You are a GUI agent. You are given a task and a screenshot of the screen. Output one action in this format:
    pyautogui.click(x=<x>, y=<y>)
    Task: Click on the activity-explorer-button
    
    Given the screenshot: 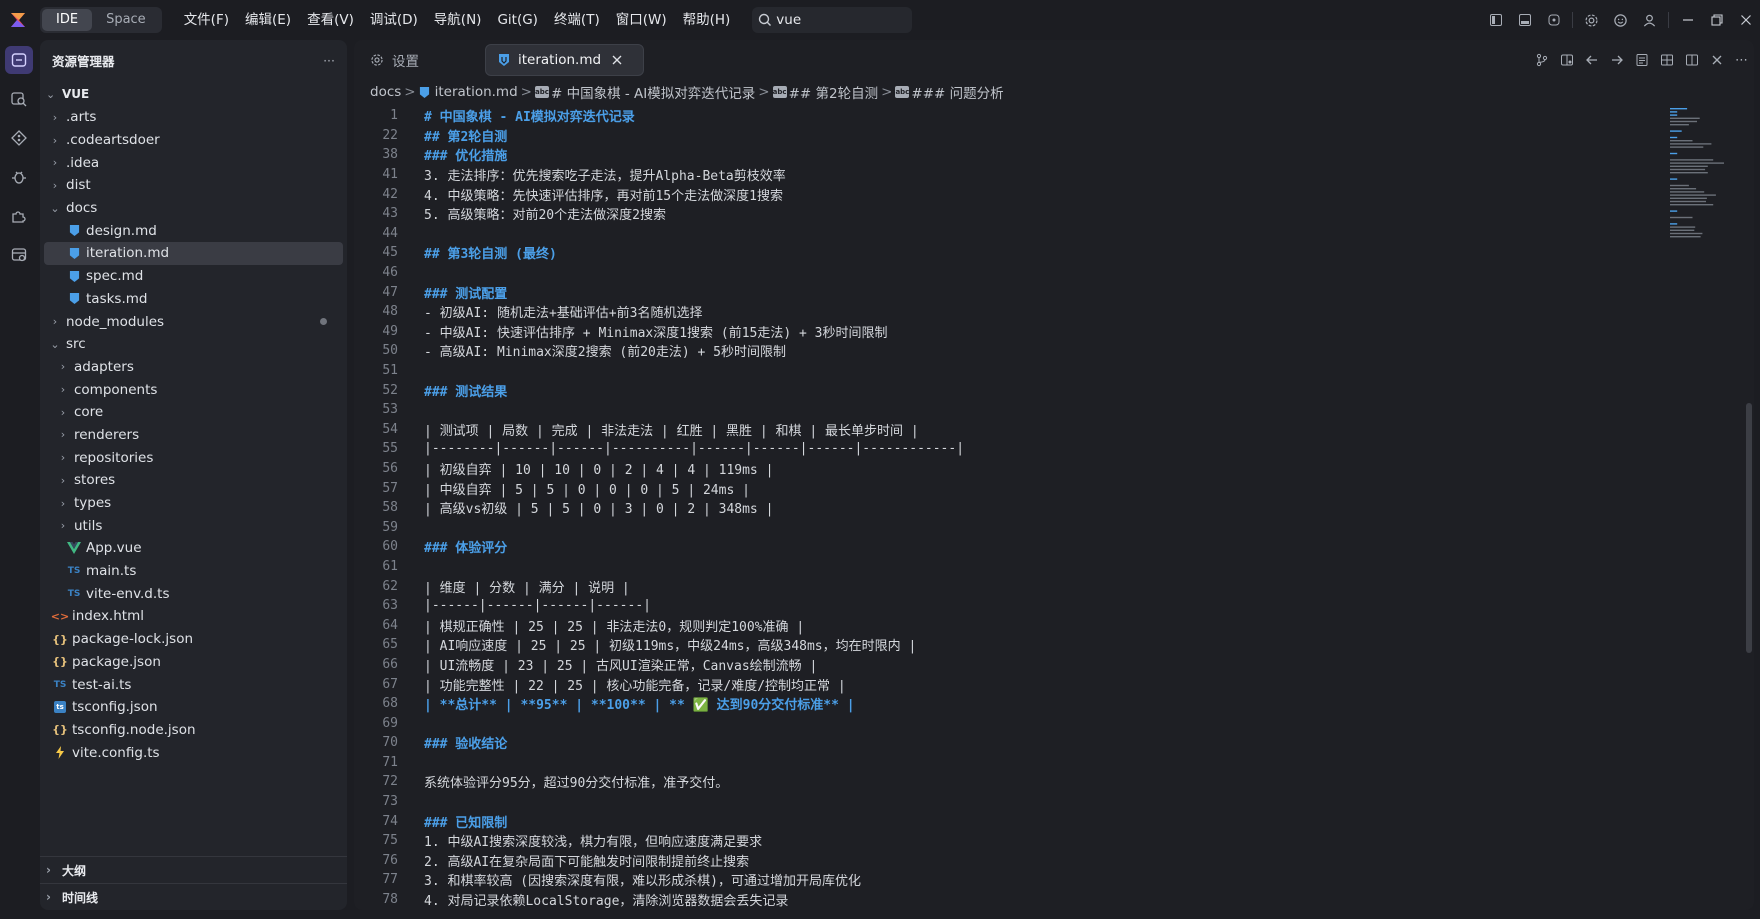 What is the action you would take?
    pyautogui.click(x=19, y=60)
    